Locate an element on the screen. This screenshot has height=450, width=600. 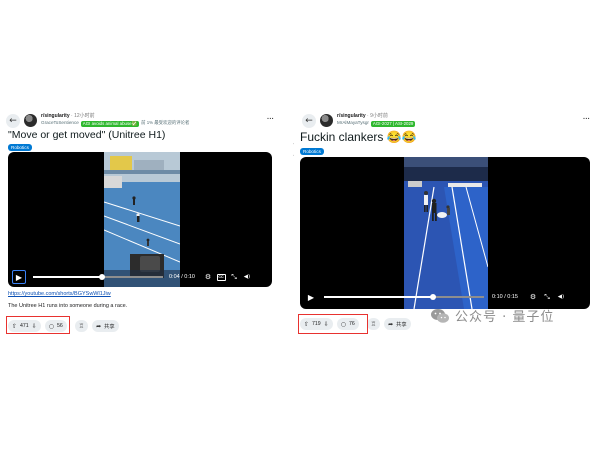
watermark: 公众号 · 量子位 is located at coordinates (492, 315).